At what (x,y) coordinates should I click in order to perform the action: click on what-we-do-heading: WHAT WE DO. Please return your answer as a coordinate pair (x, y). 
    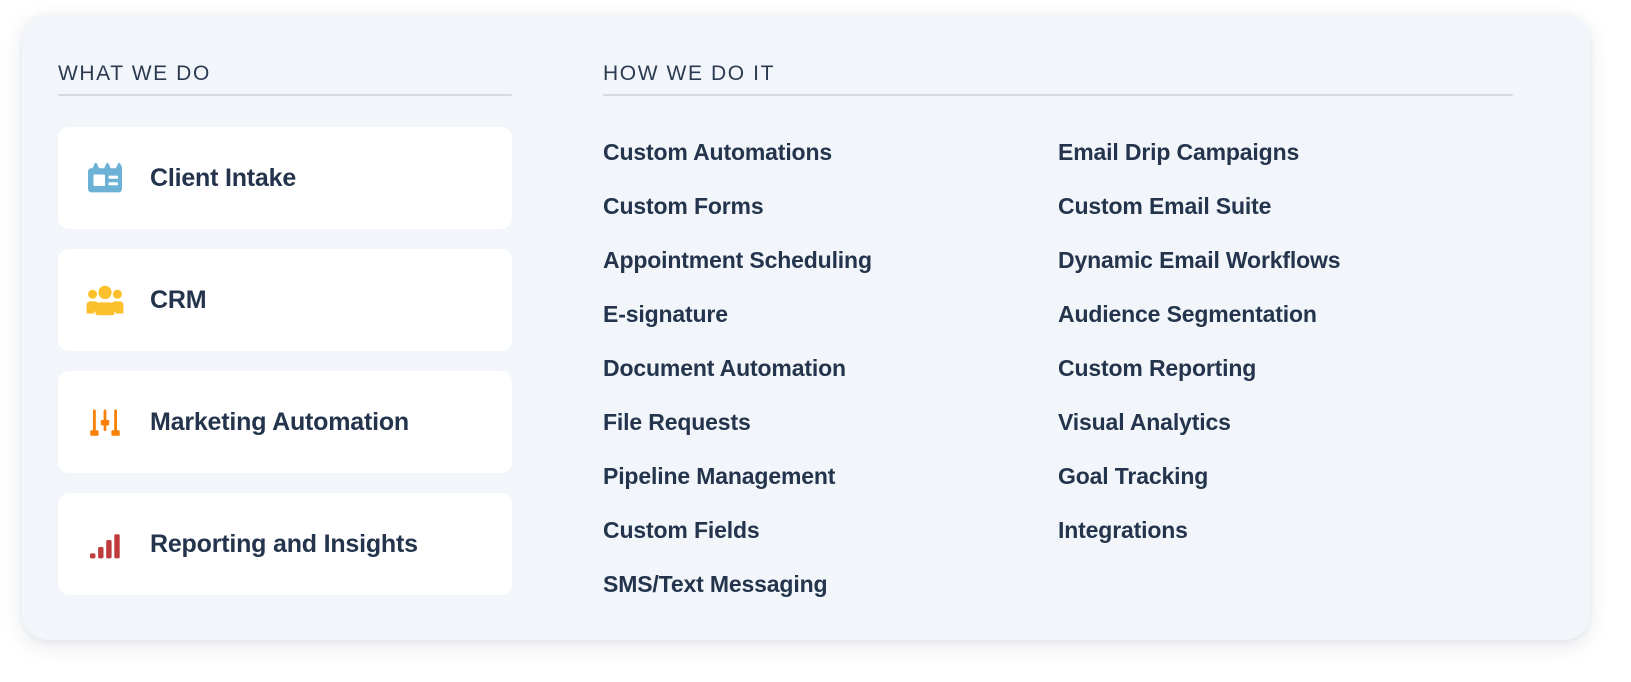
    Looking at the image, I should click on (134, 73).